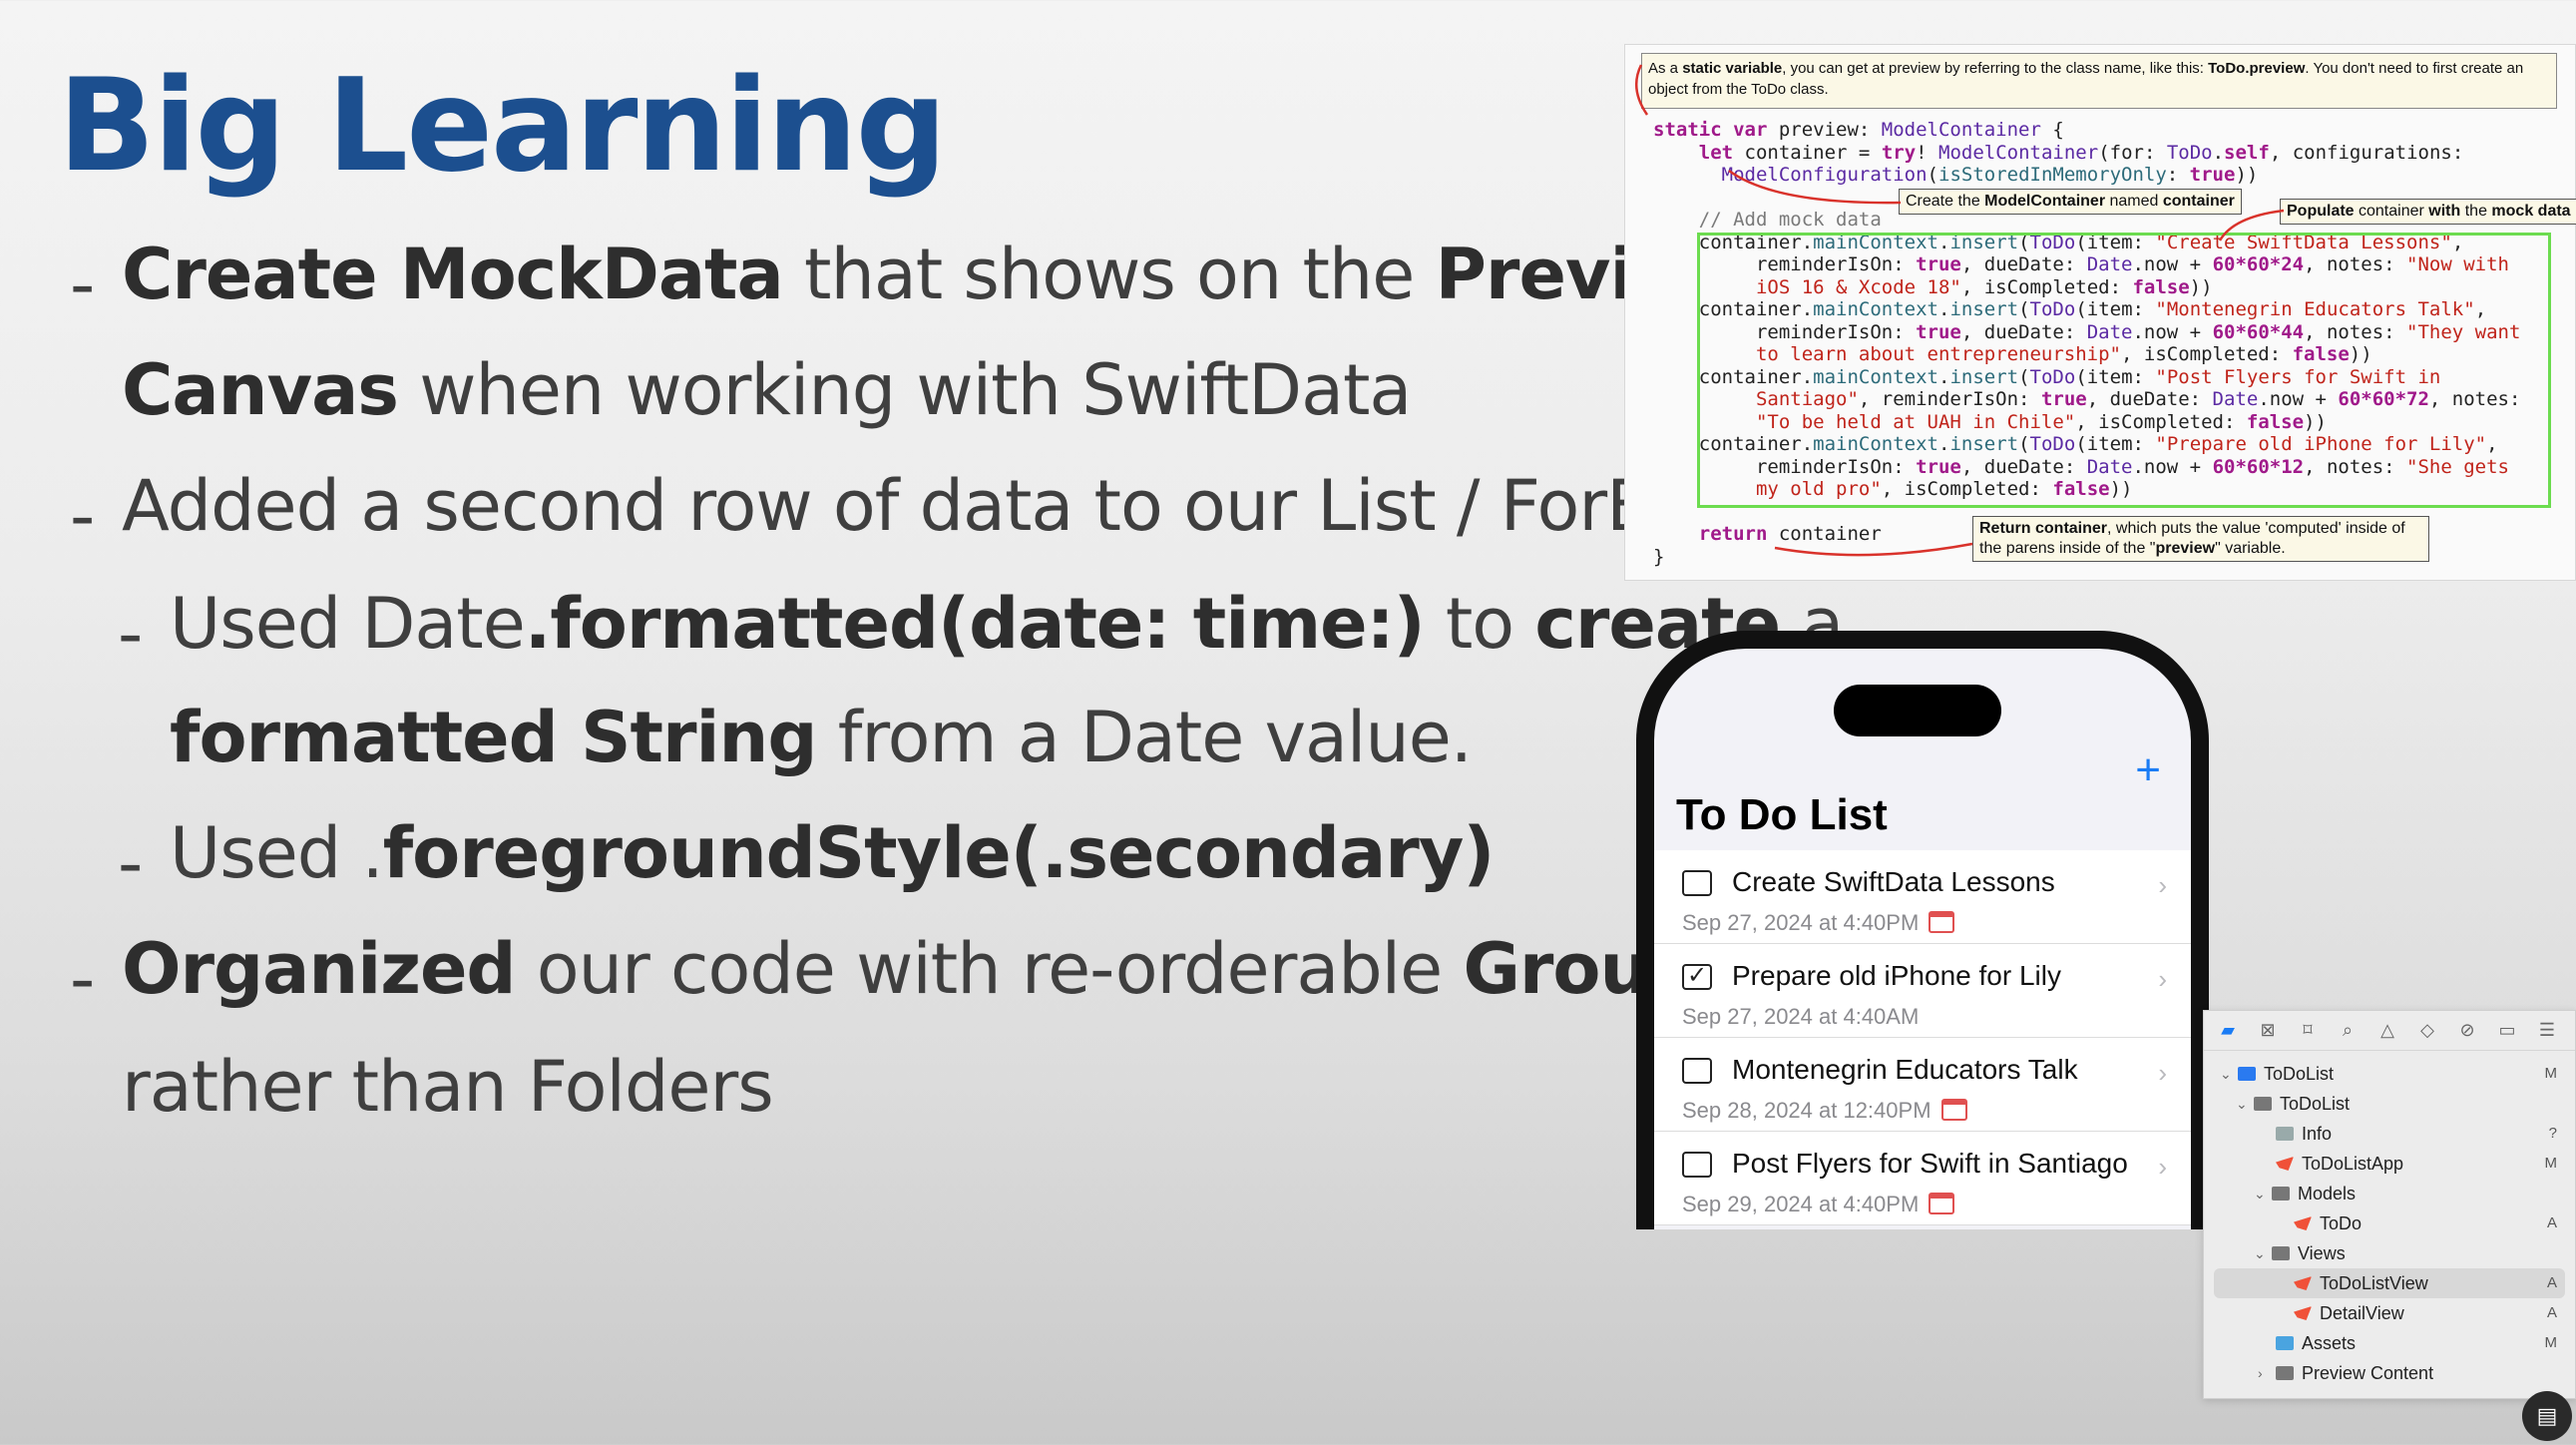 The width and height of the screenshot is (2576, 1445). I want to click on asset-catalog-icon, so click(2285, 1343).